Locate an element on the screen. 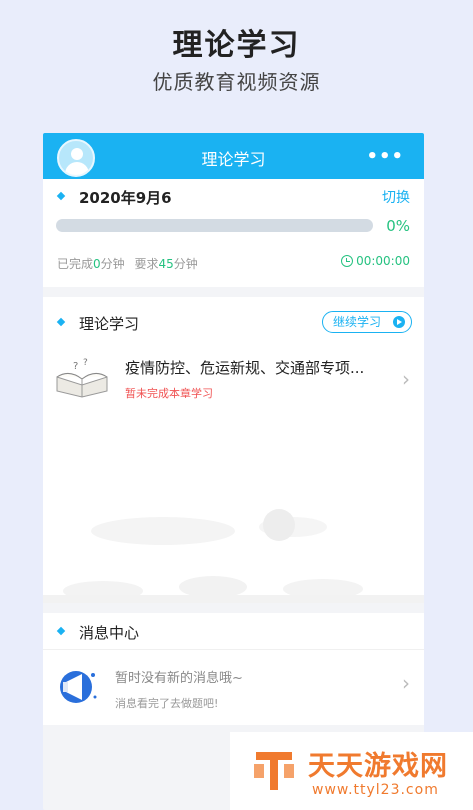 Image resolution: width=473 pixels, height=810 pixels. watermark: 天天游戏网 www.ttyl23.com is located at coordinates (351, 771).